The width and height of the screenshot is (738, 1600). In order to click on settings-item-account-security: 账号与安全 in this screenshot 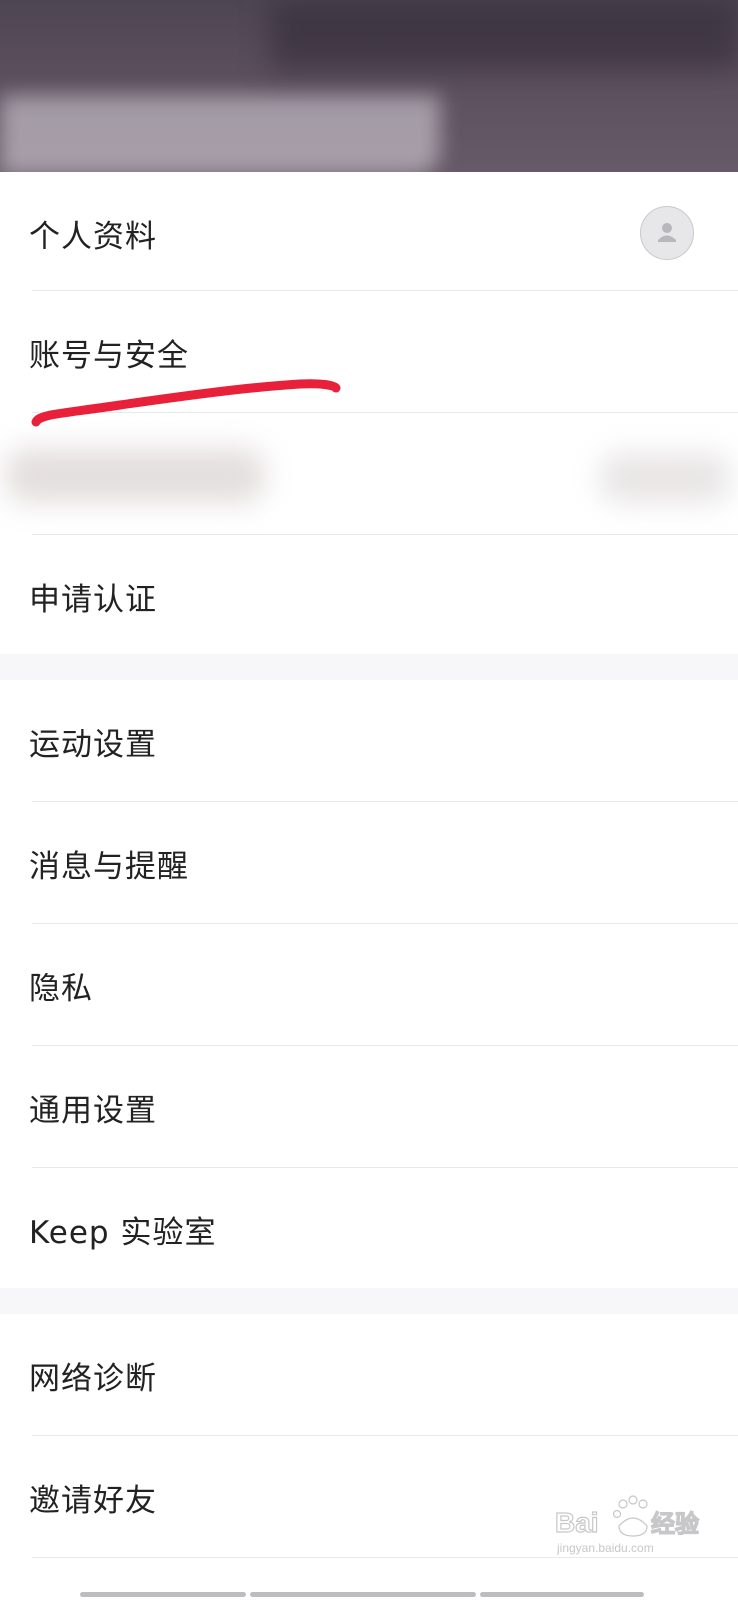, I will do `click(369, 352)`.